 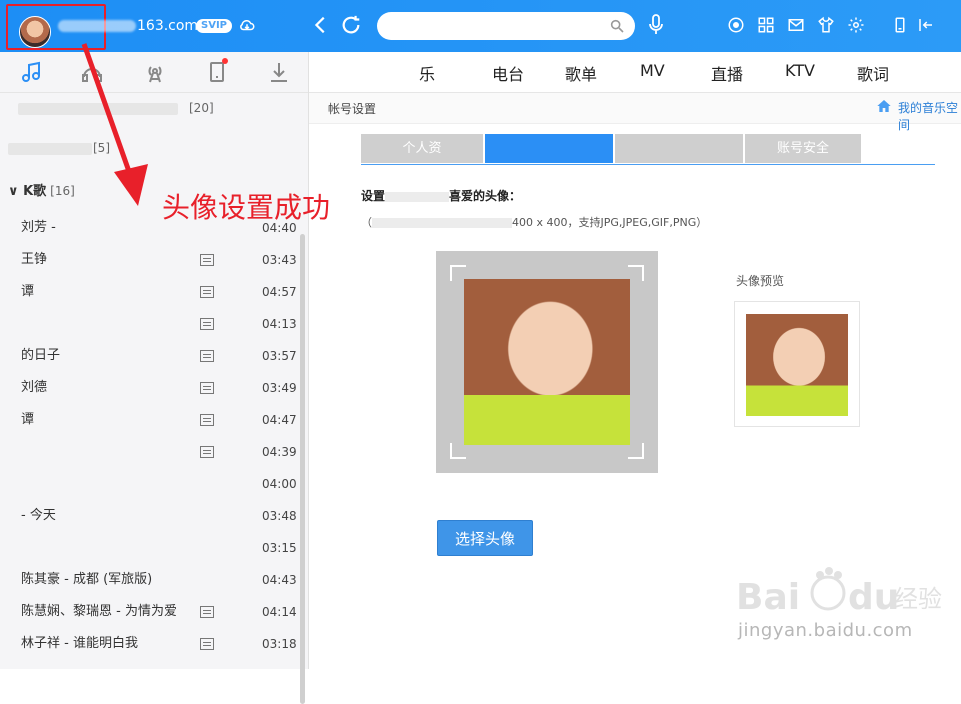 I want to click on refresh-icon, so click(x=351, y=25).